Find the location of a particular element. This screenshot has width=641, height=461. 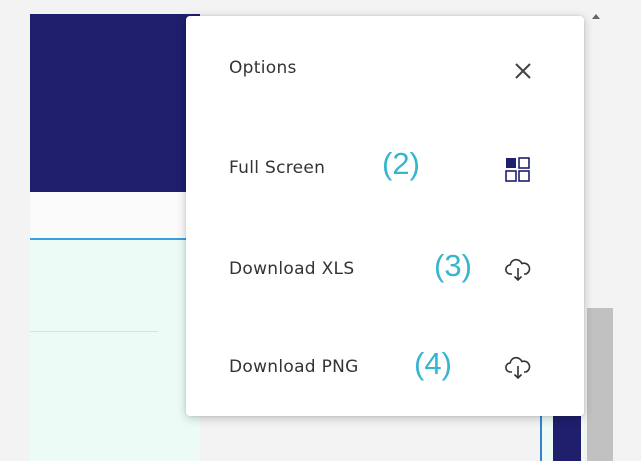

fullscreen-grid-icon is located at coordinates (517, 169).